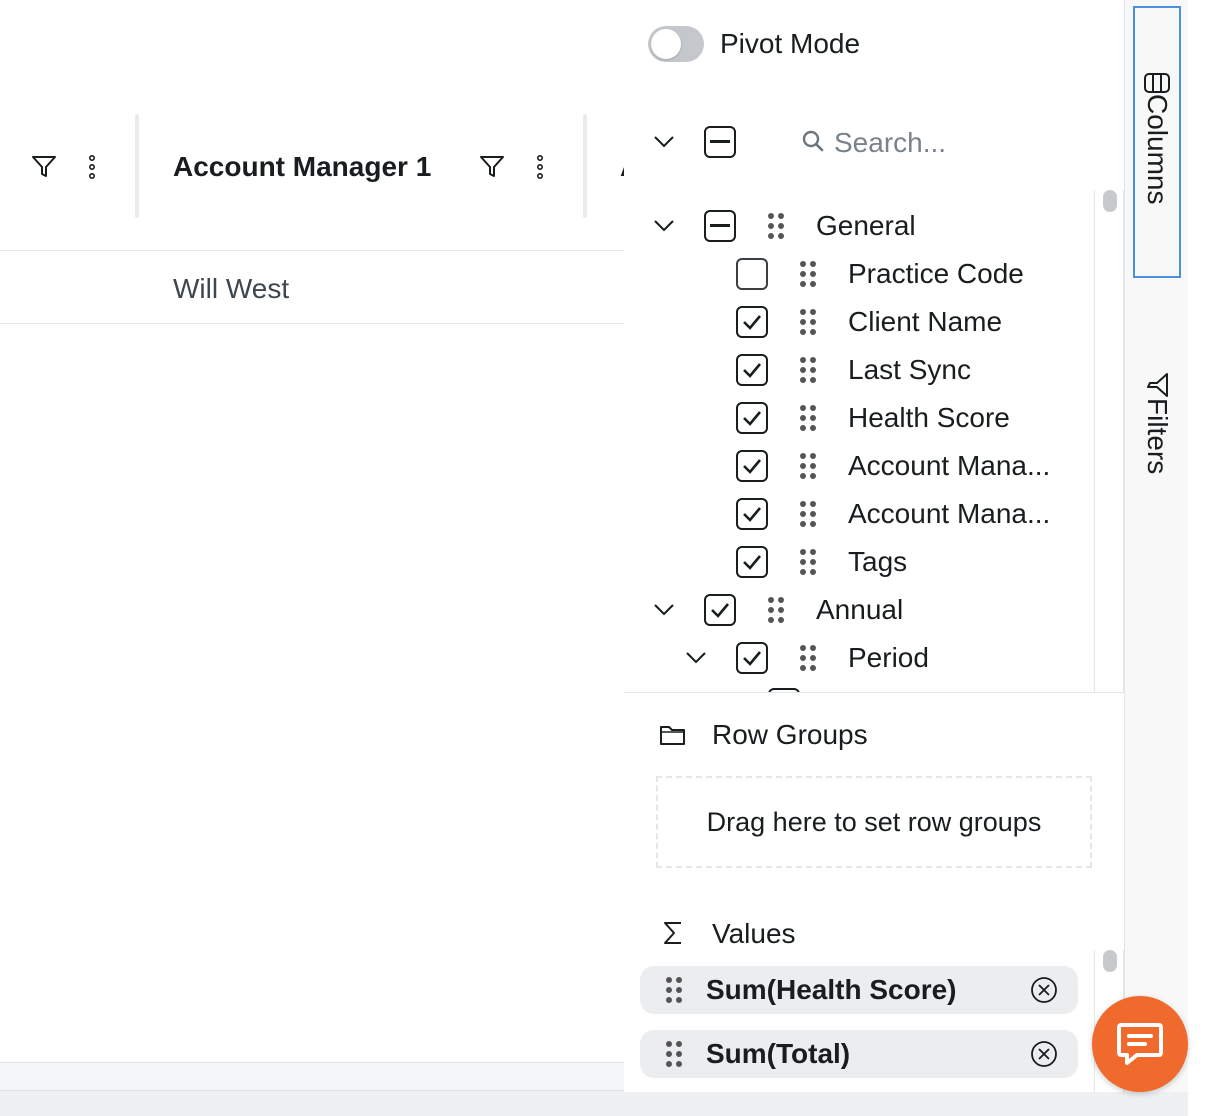 This screenshot has height=1116, width=1216. I want to click on values-title: Values, so click(754, 933).